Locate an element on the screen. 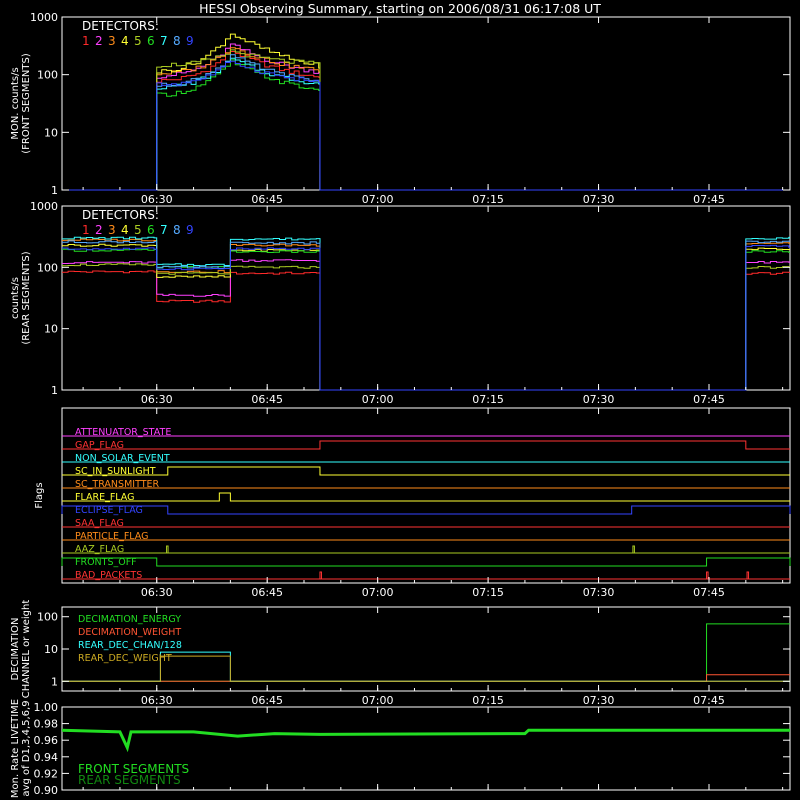  rear-panel-legend-detector-6: 6 is located at coordinates (151, 230).